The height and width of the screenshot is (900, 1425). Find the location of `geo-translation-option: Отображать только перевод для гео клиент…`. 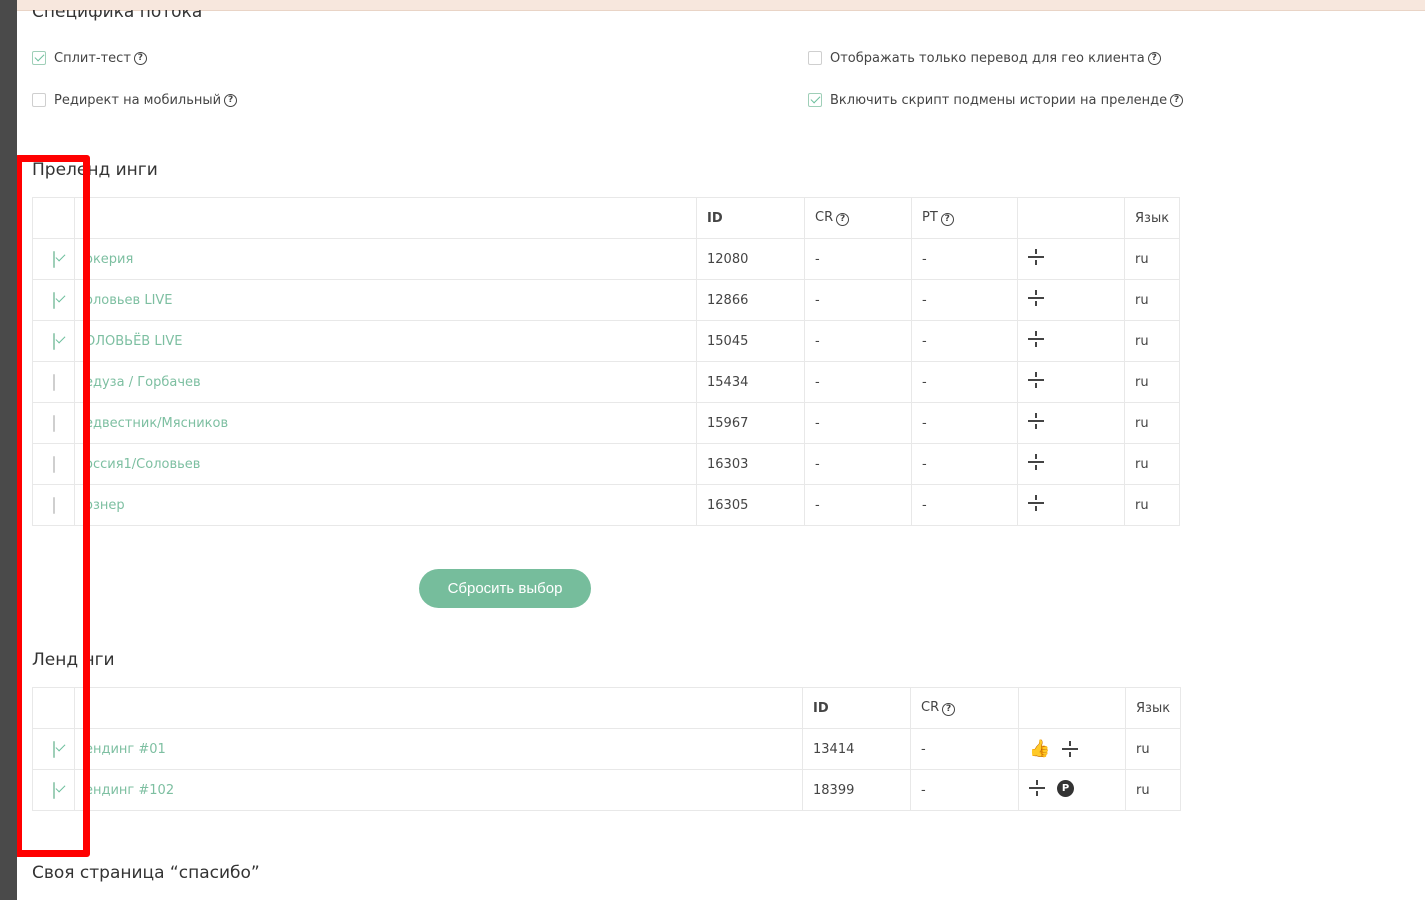

geo-translation-option: Отображать только перевод для гео клиент… is located at coordinates (984, 58).